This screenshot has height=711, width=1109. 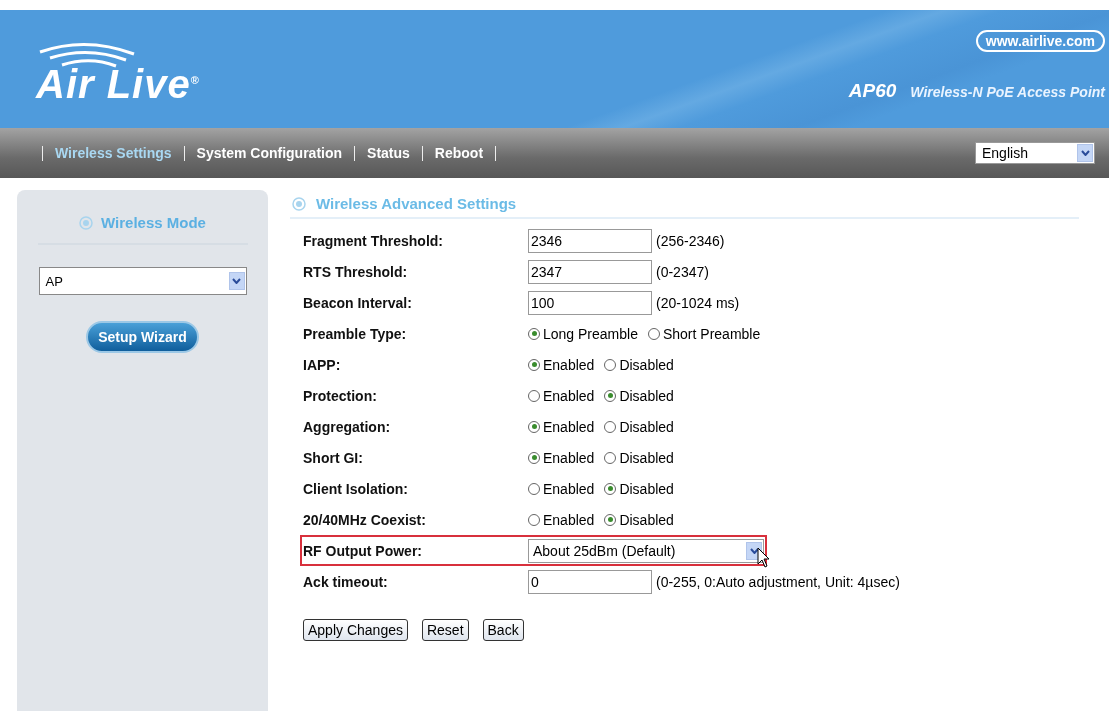 What do you see at coordinates (590, 581) in the screenshot?
I see `input-field: 0` at bounding box center [590, 581].